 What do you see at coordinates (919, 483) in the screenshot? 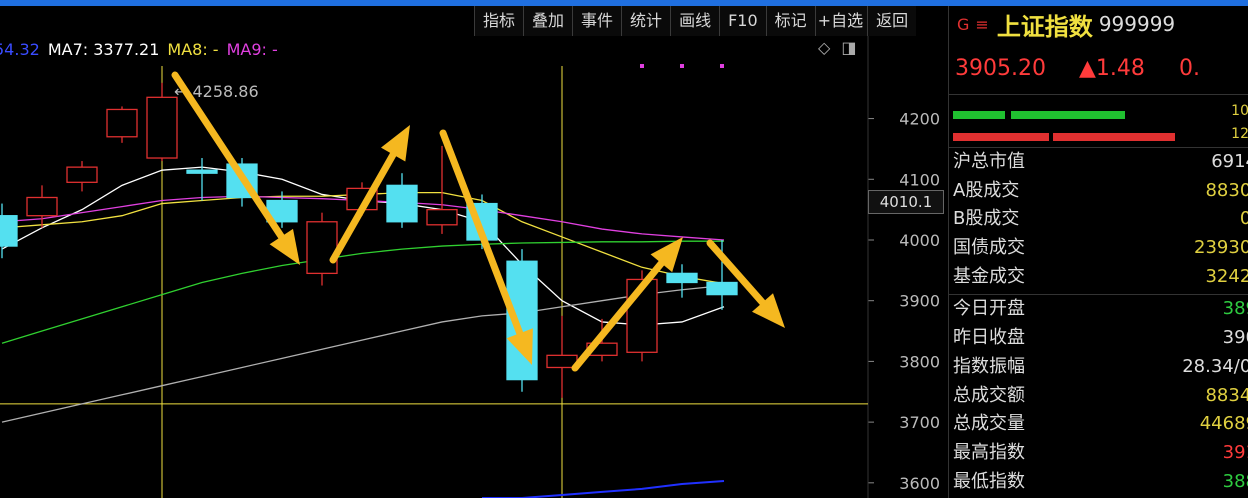
I see `y-tick-label: 3600` at bounding box center [919, 483].